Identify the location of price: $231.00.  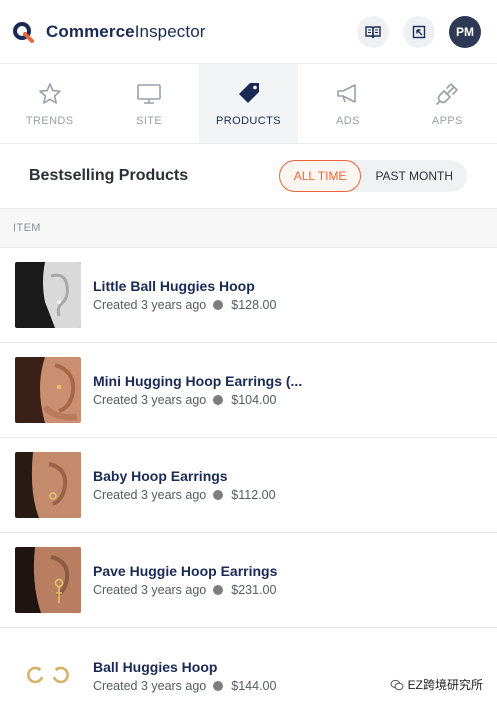
(254, 590).